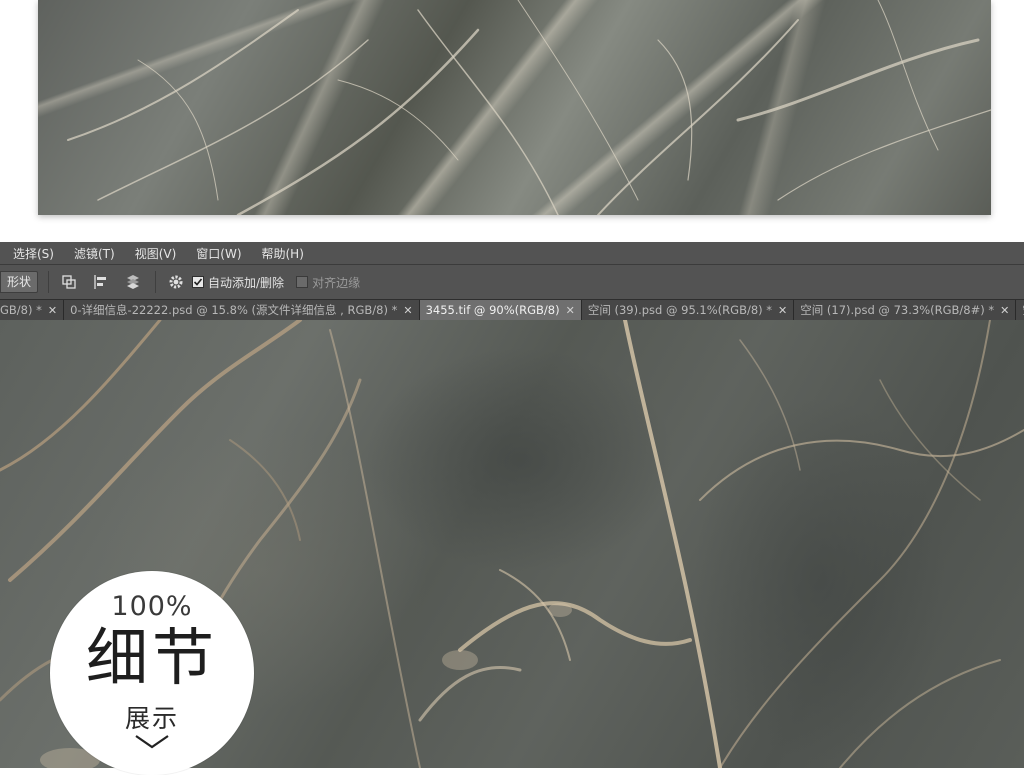 This screenshot has width=1024, height=775. Describe the element at coordinates (94, 253) in the screenshot. I see `menu-filter: 滤镜(T)` at that location.